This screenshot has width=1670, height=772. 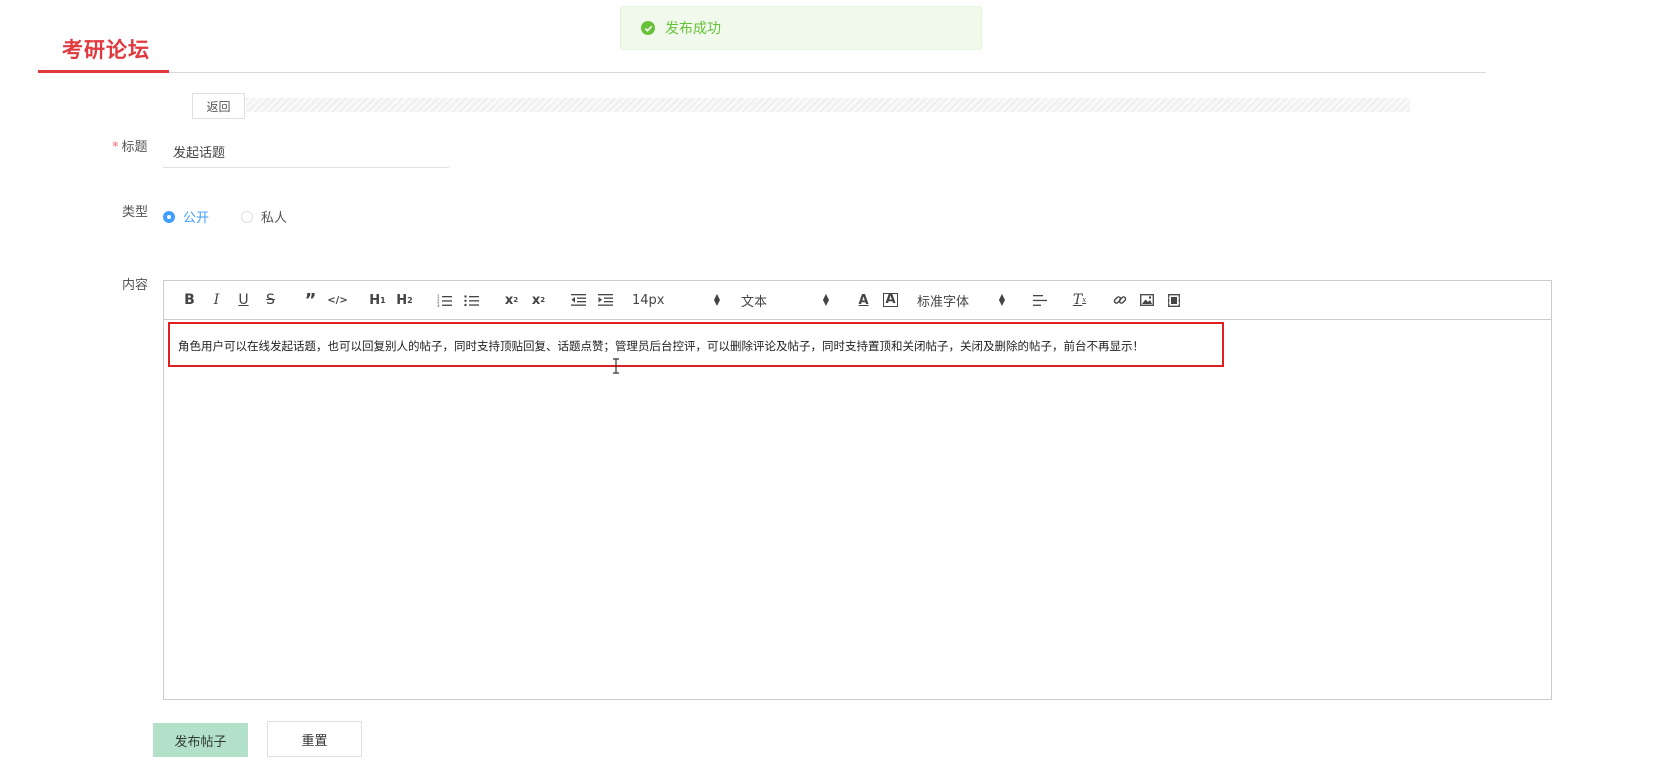 I want to click on background-color-icon: A, so click(x=890, y=300).